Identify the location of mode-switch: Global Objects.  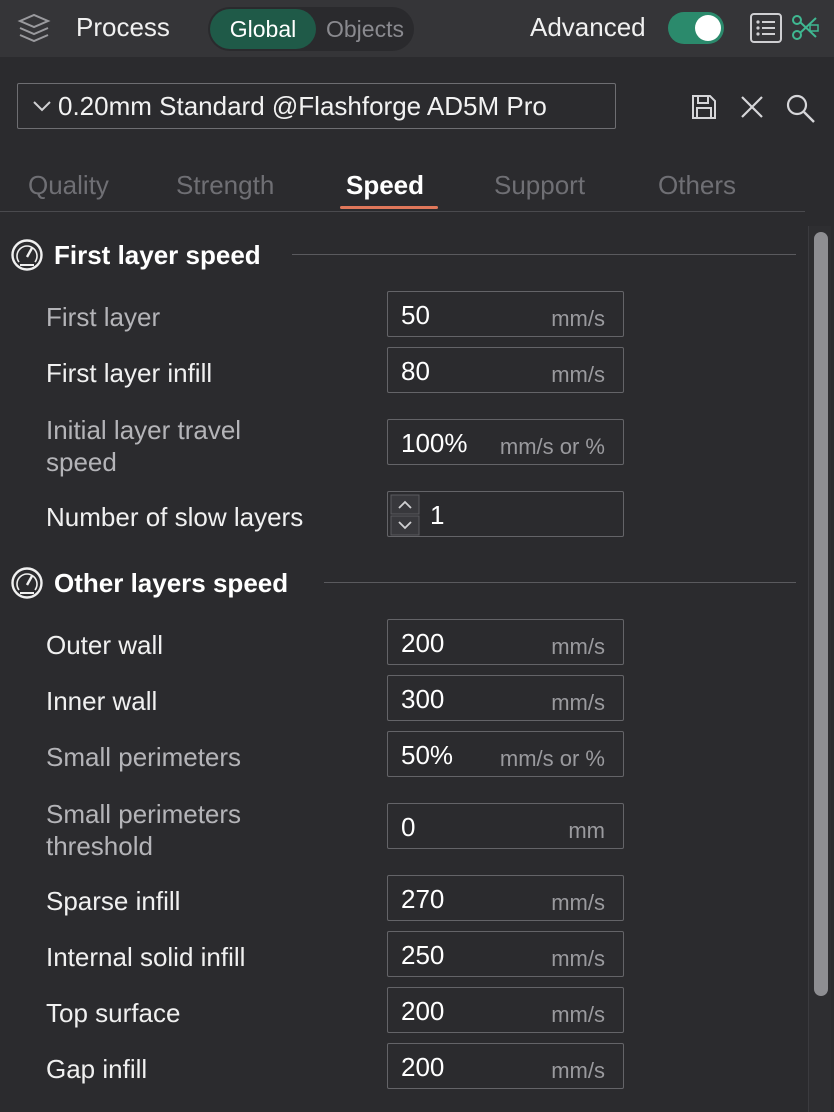
(311, 29).